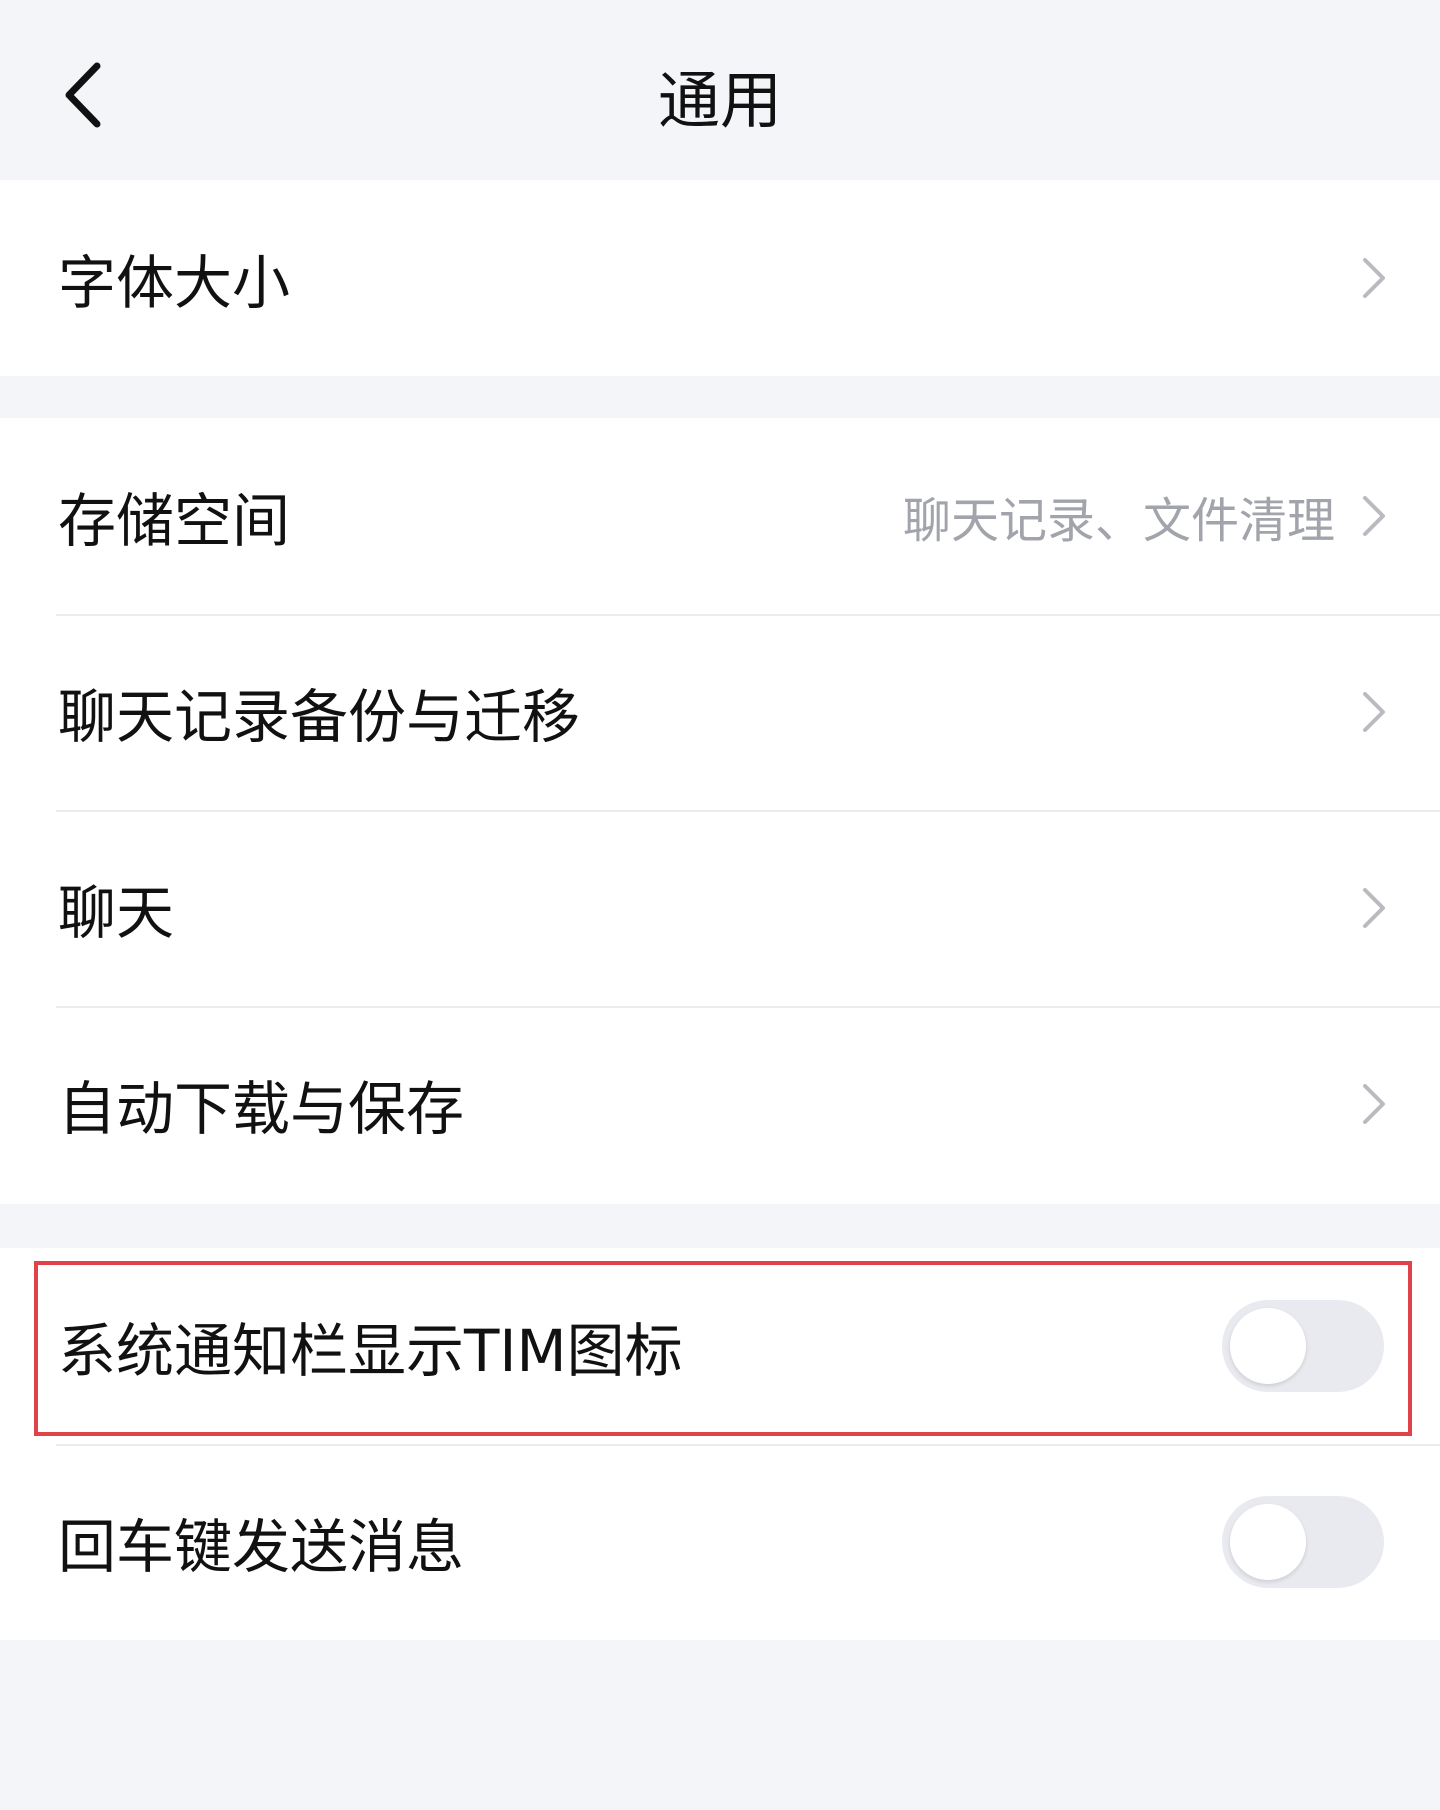 The height and width of the screenshot is (1810, 1440). I want to click on notification-icon-toggle, so click(1303, 1346).